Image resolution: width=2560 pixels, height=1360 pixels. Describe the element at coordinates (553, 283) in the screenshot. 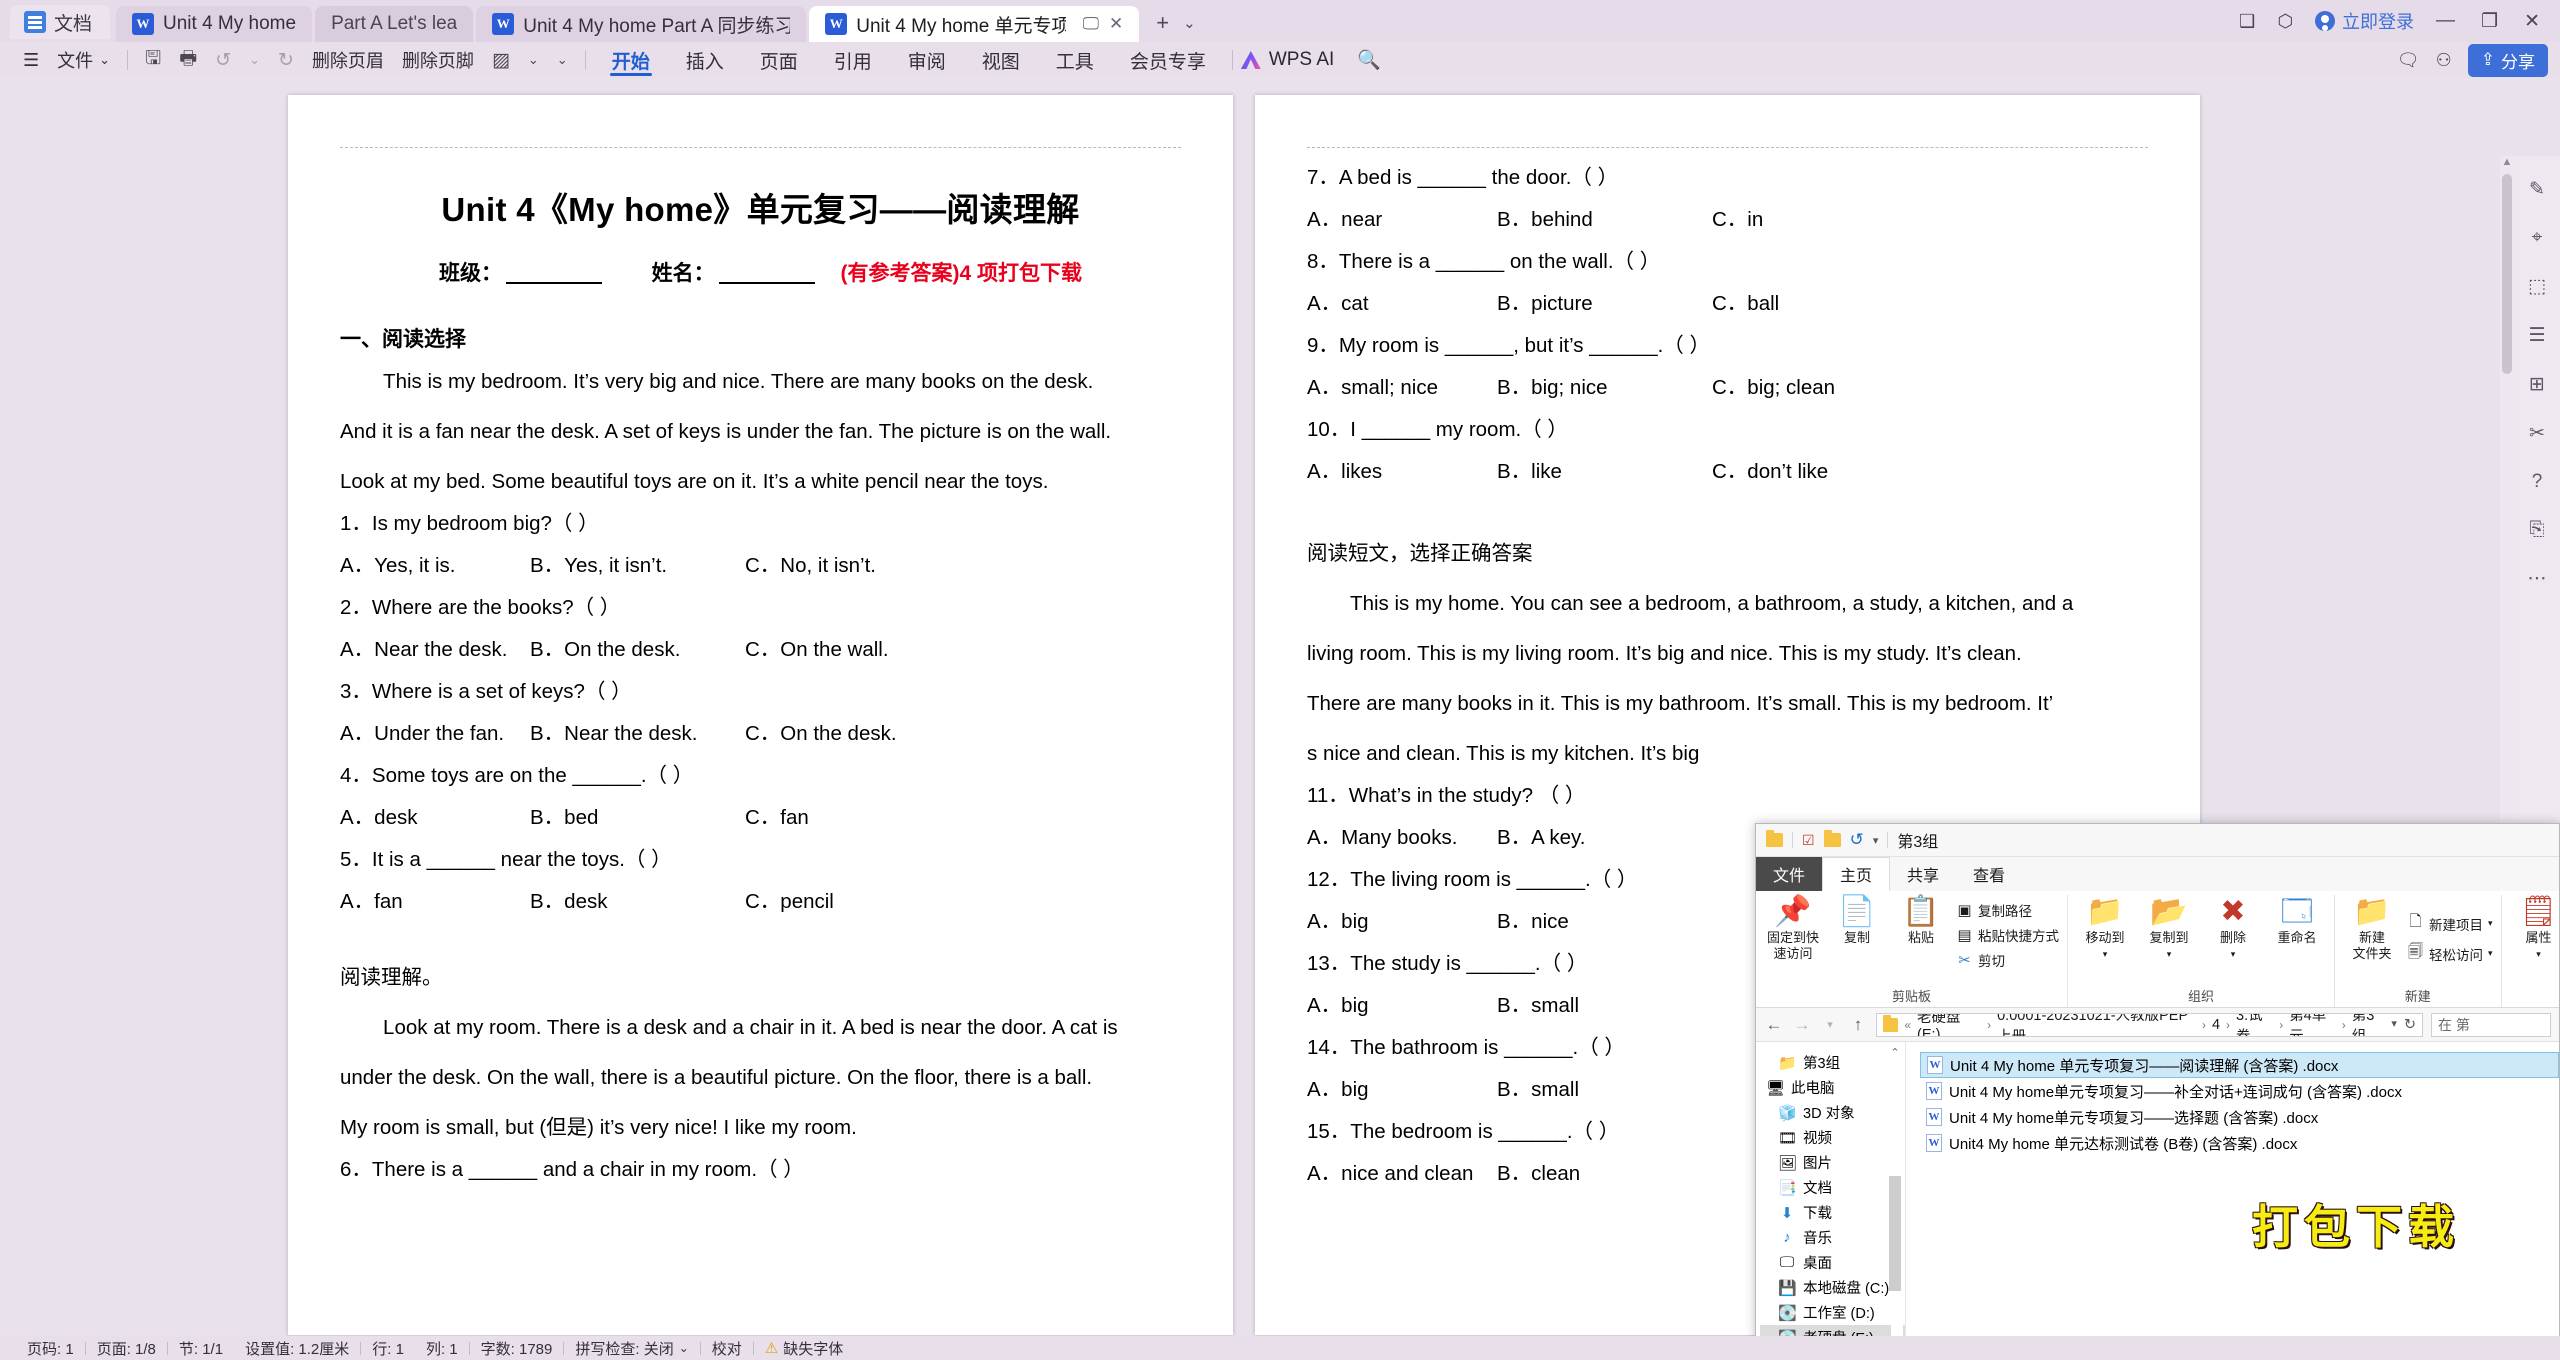

I see `class-blank` at that location.